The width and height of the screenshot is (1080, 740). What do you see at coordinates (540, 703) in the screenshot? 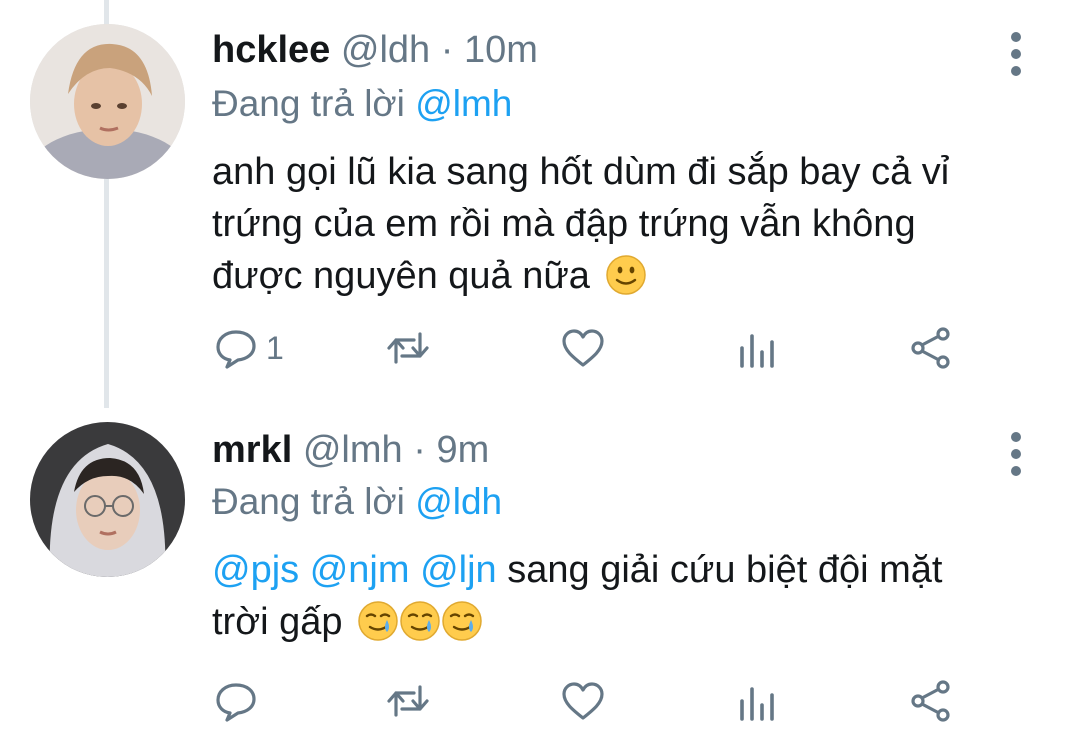
I see `tweet-actions` at bounding box center [540, 703].